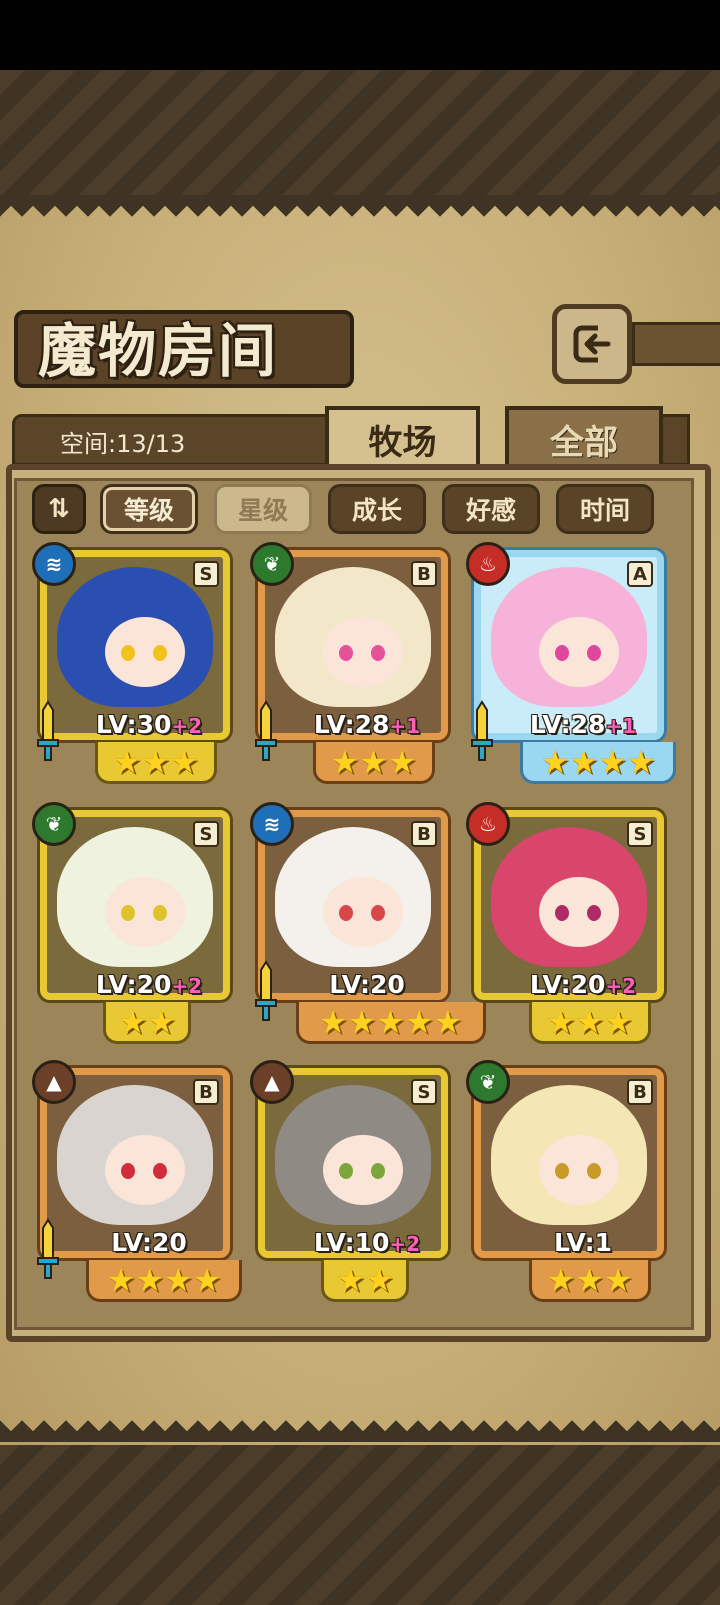  What do you see at coordinates (149, 509) in the screenshot?
I see `sort-level-button: 等级` at bounding box center [149, 509].